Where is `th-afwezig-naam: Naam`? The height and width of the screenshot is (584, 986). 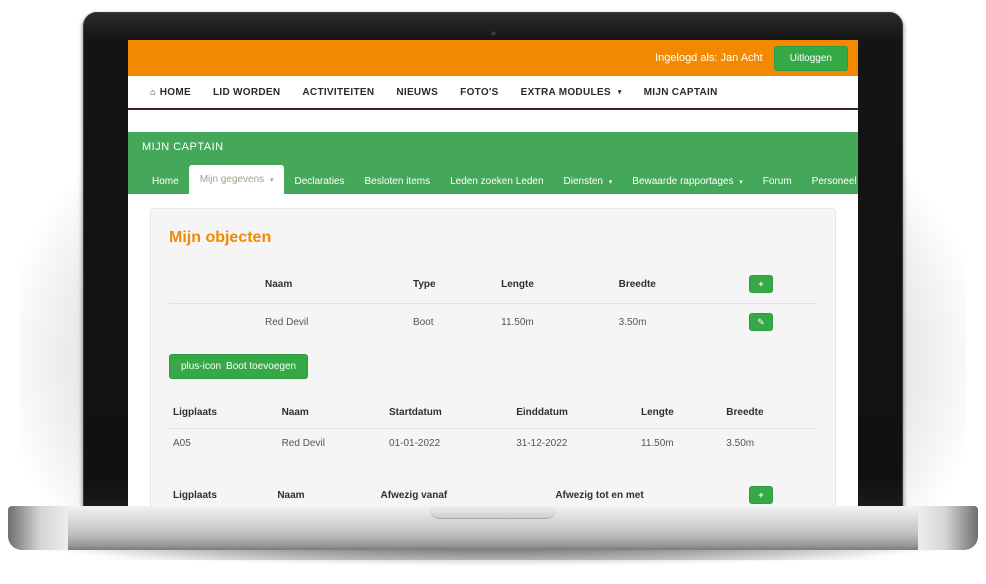 th-afwezig-naam: Naam is located at coordinates (291, 495).